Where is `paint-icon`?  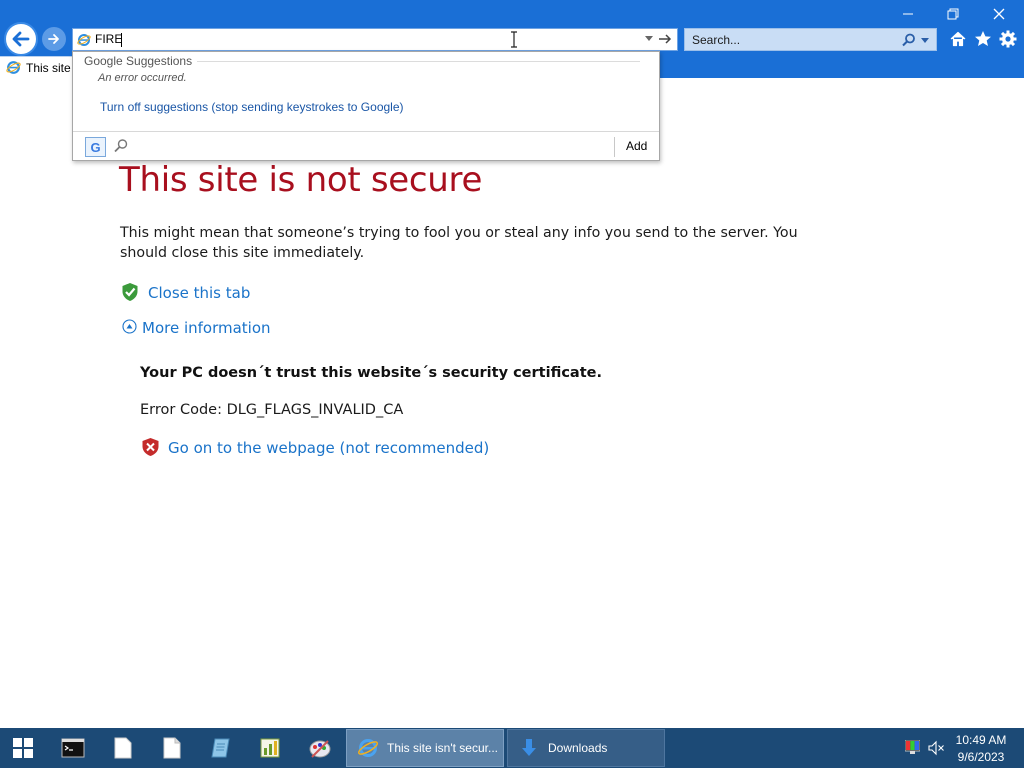 paint-icon is located at coordinates (320, 749).